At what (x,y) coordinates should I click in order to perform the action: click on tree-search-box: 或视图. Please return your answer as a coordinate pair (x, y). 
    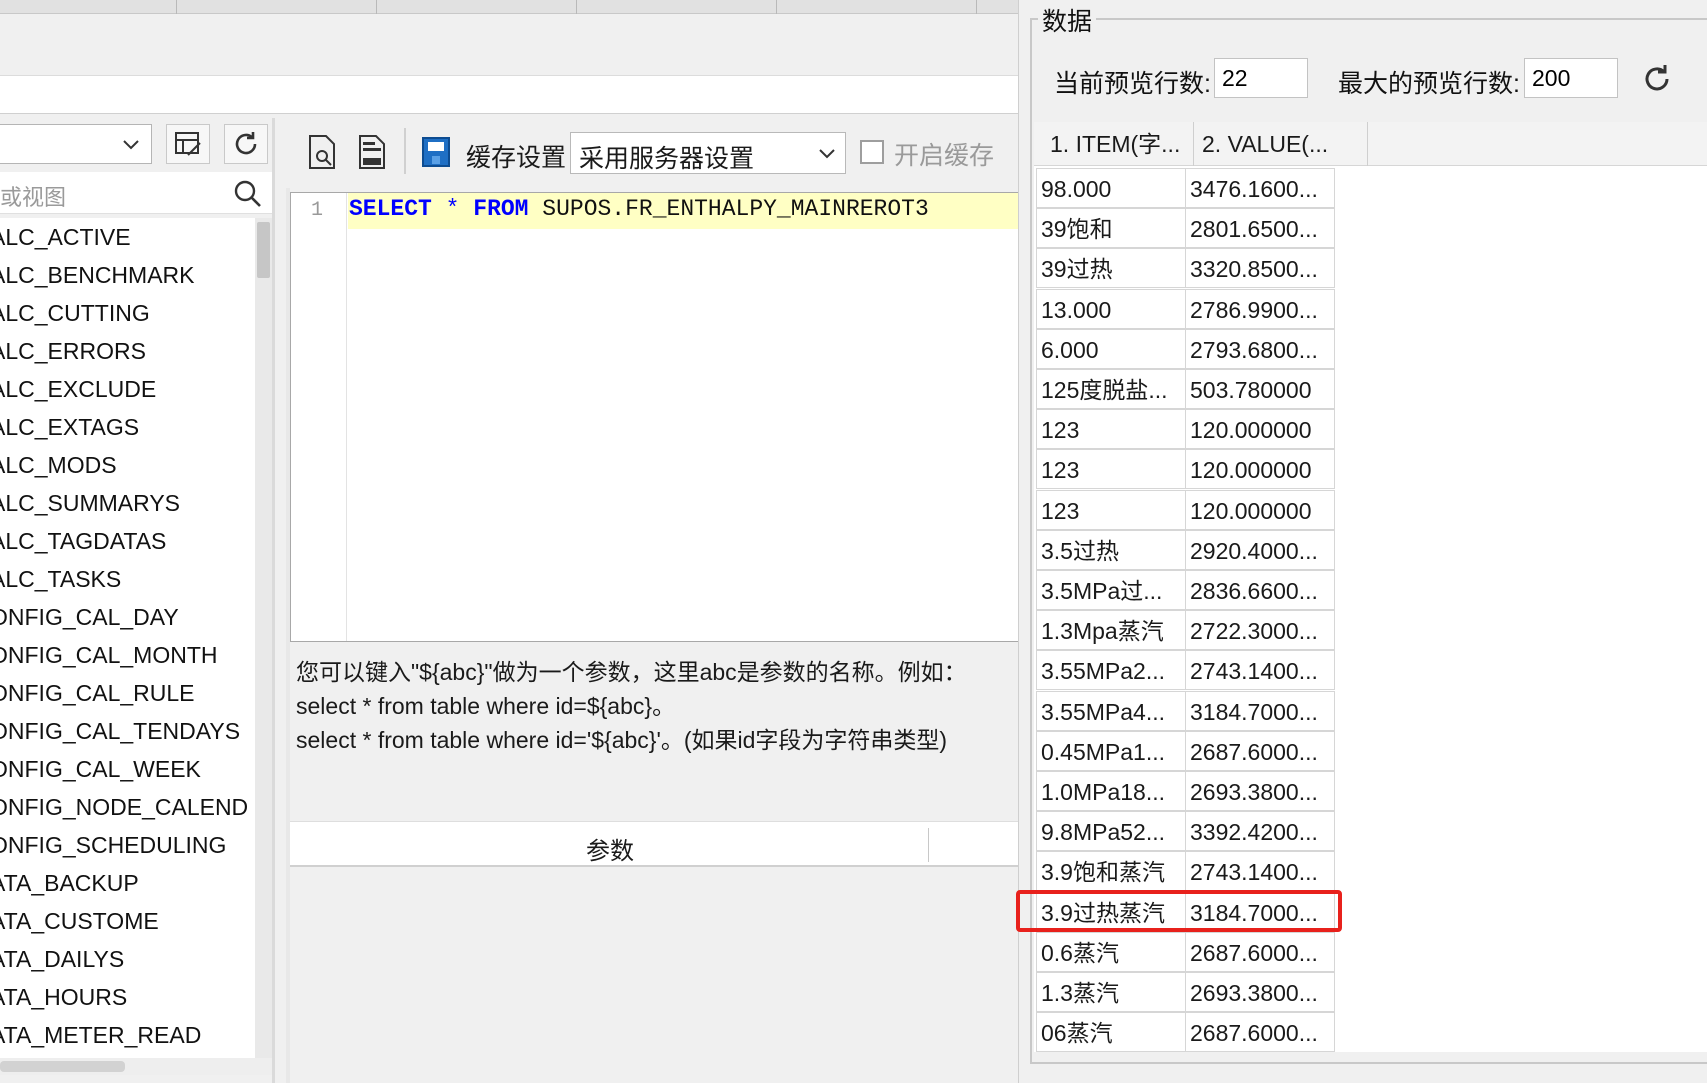
    Looking at the image, I should click on (136, 193).